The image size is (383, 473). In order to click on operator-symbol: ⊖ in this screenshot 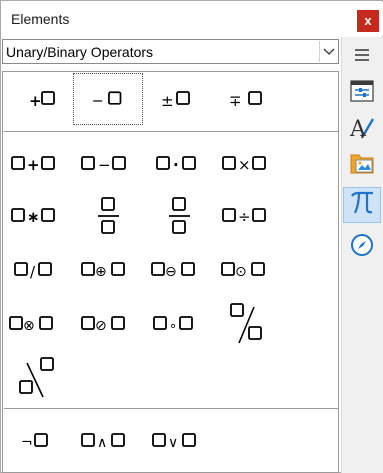, I will do `click(171, 272)`.